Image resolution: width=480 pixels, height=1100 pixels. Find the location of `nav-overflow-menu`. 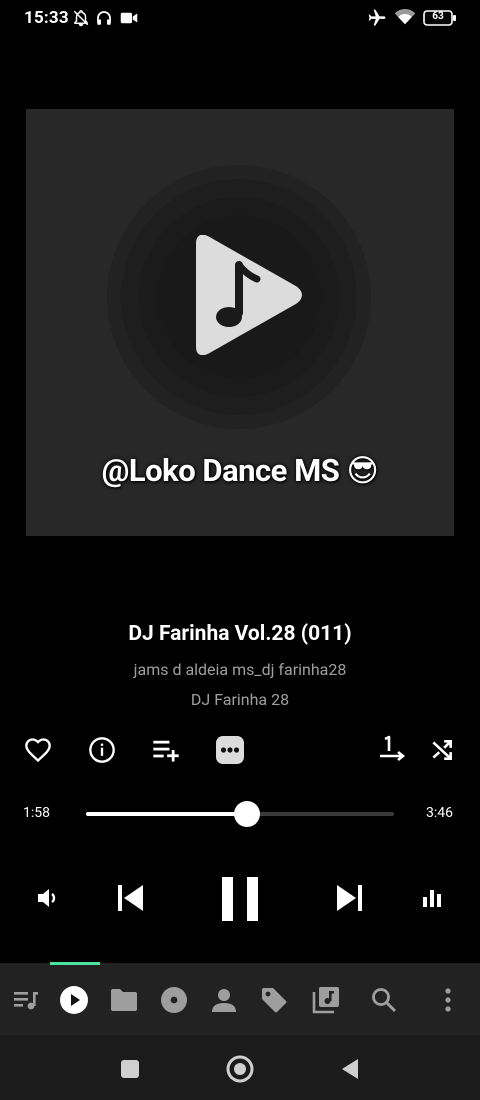

nav-overflow-menu is located at coordinates (448, 1000).